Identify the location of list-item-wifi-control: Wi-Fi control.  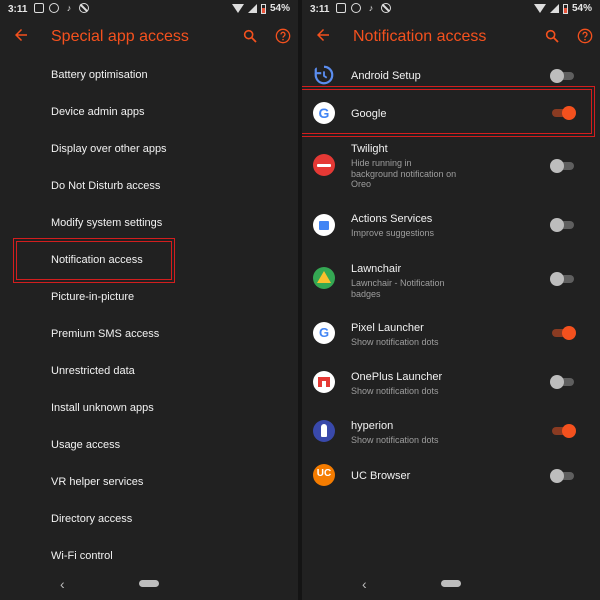
(149, 556).